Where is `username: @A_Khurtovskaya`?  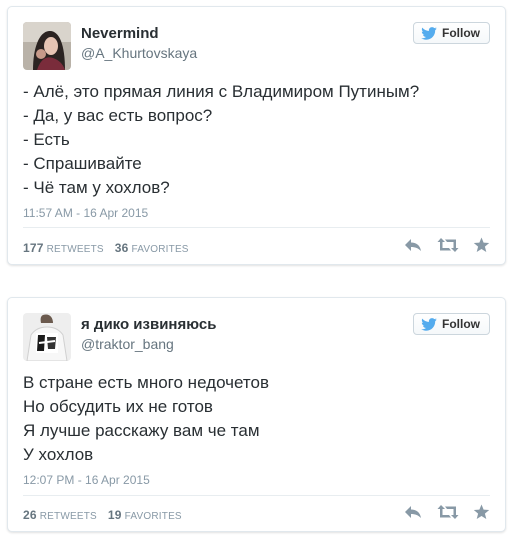 username: @A_Khurtovskaya is located at coordinates (139, 53).